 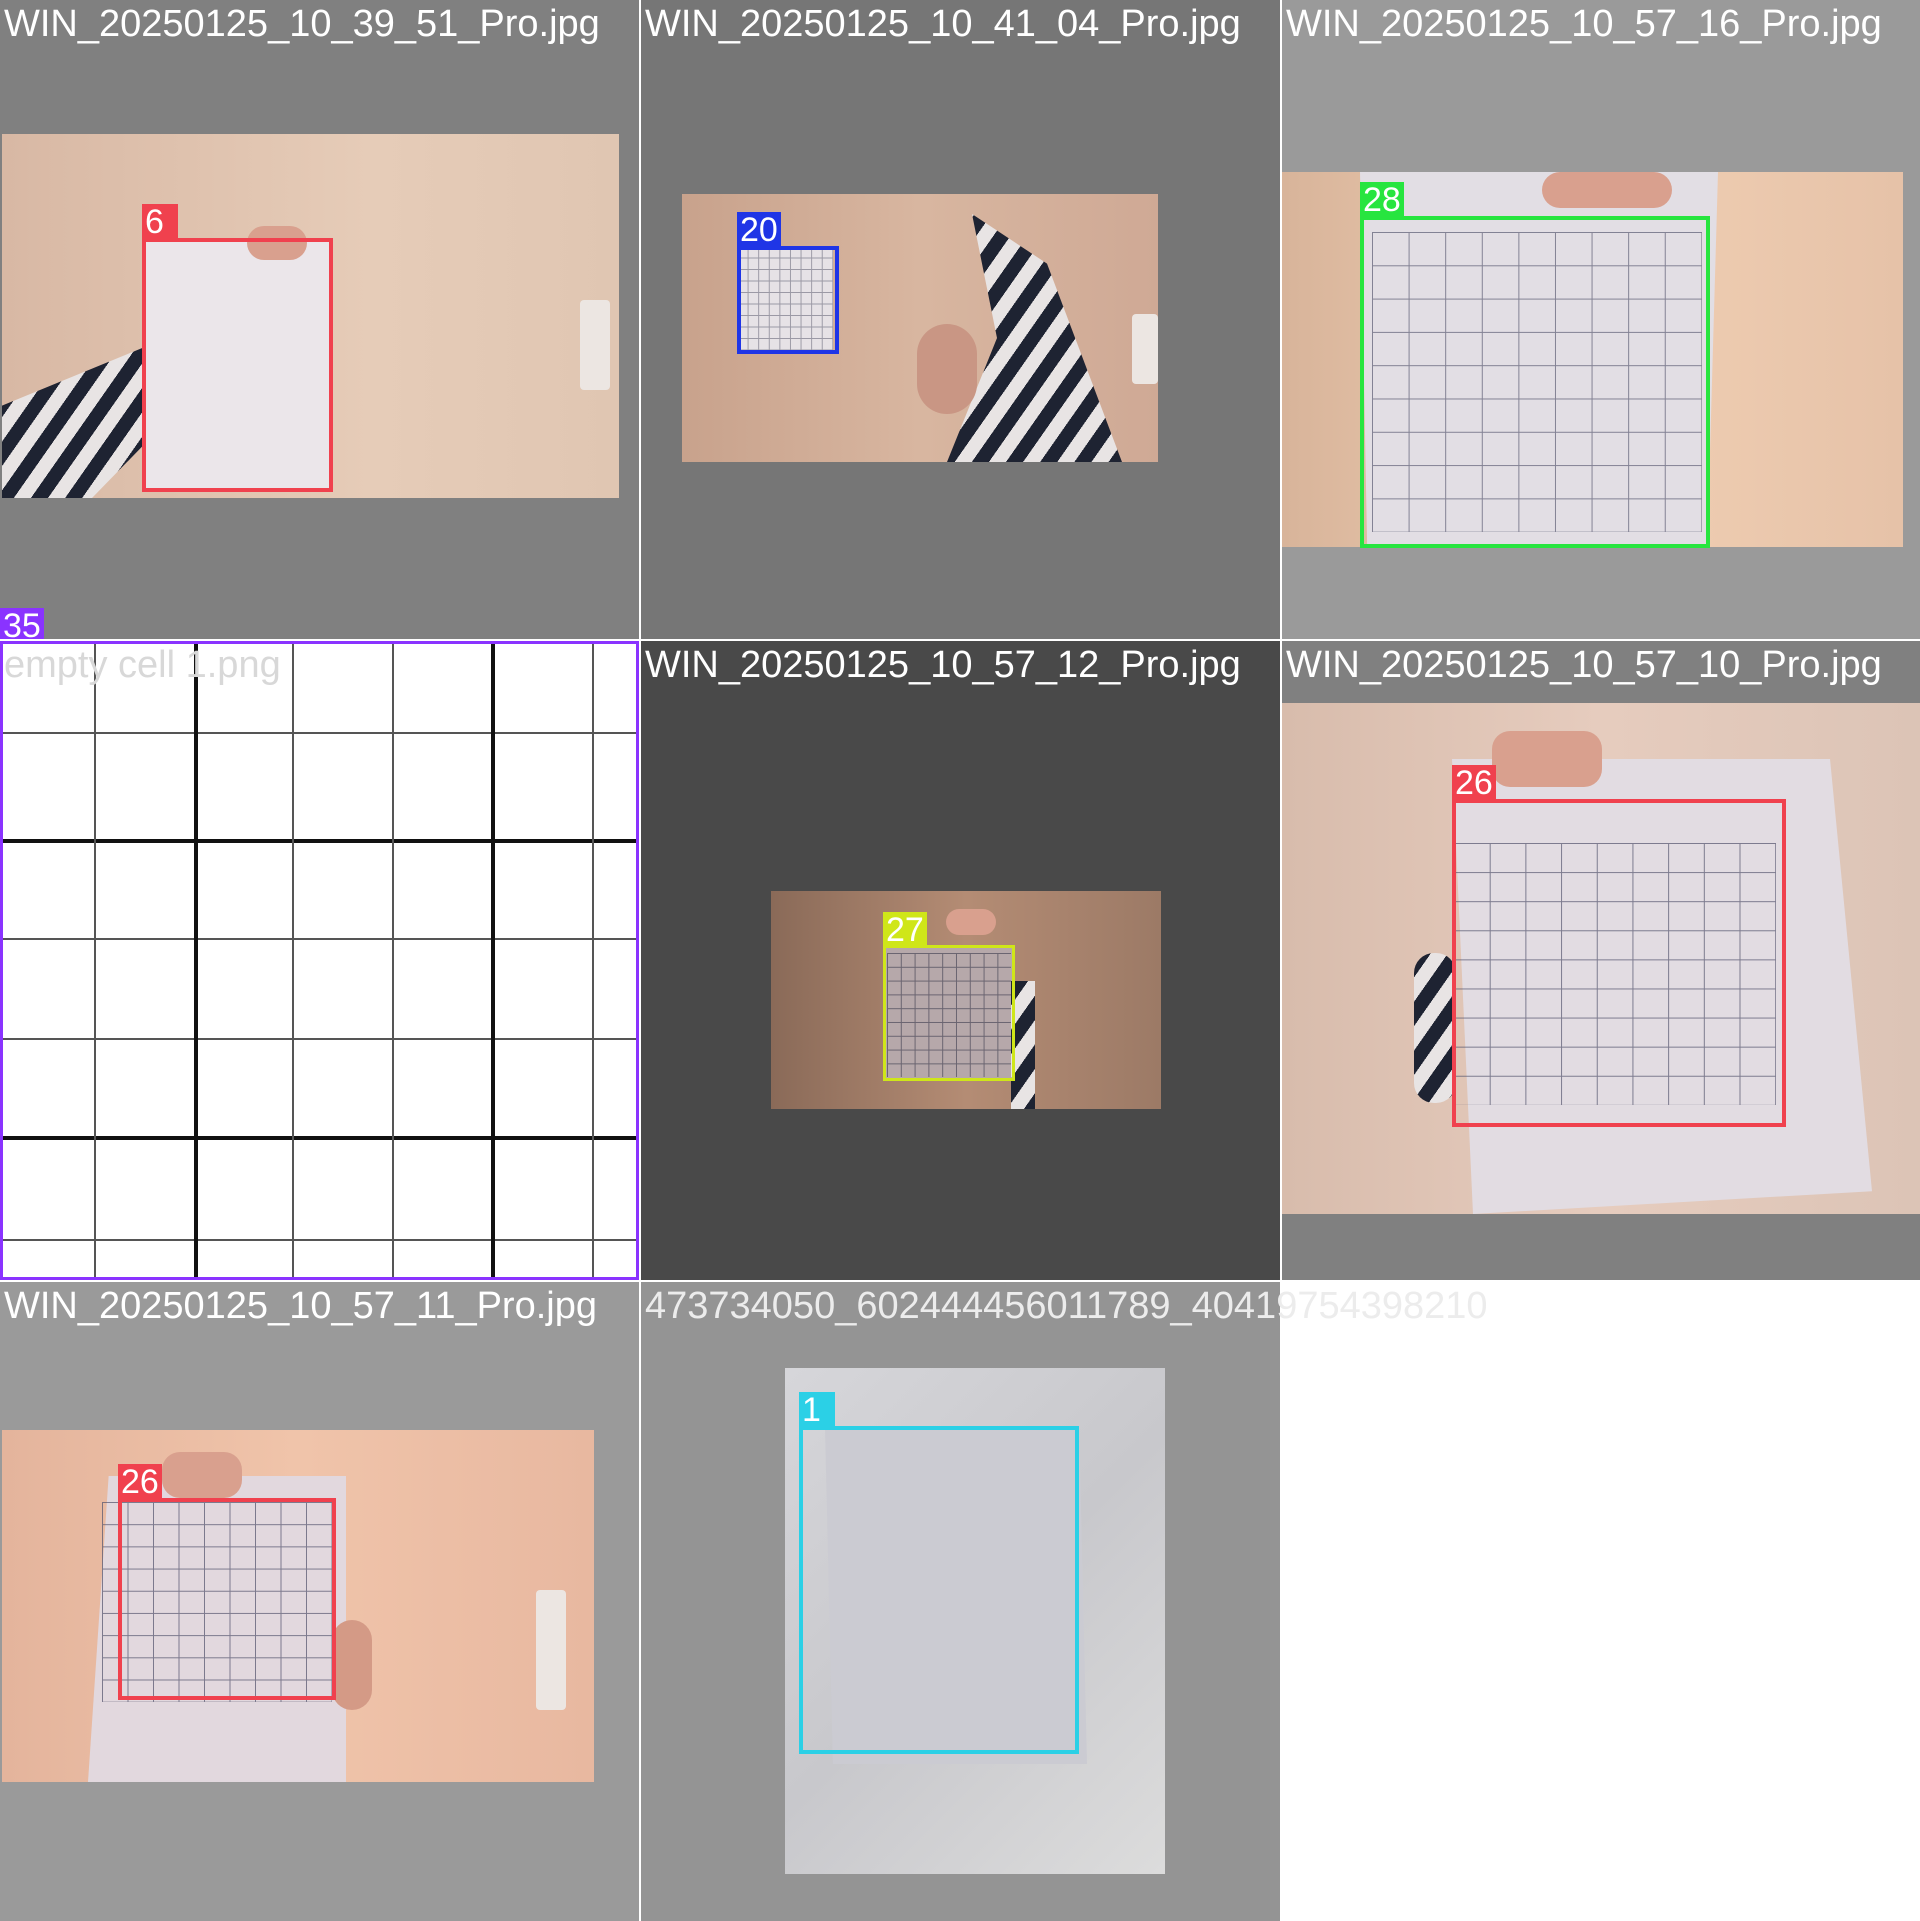 I want to click on tile-4: 35 empty cell 1.png, so click(x=319, y=944).